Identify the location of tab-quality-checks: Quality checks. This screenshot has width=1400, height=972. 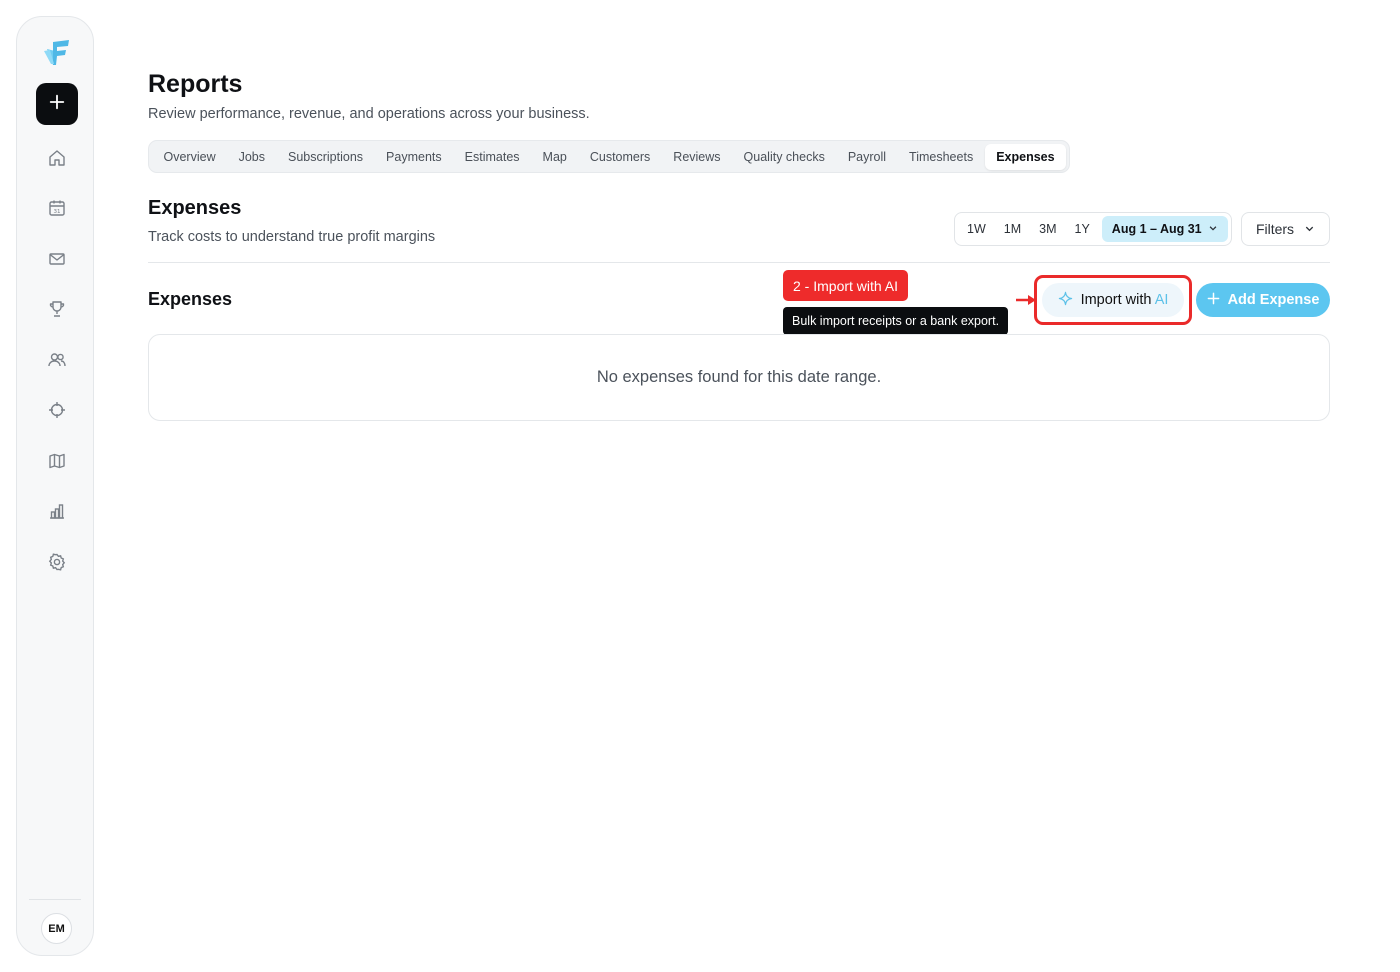
(784, 157).